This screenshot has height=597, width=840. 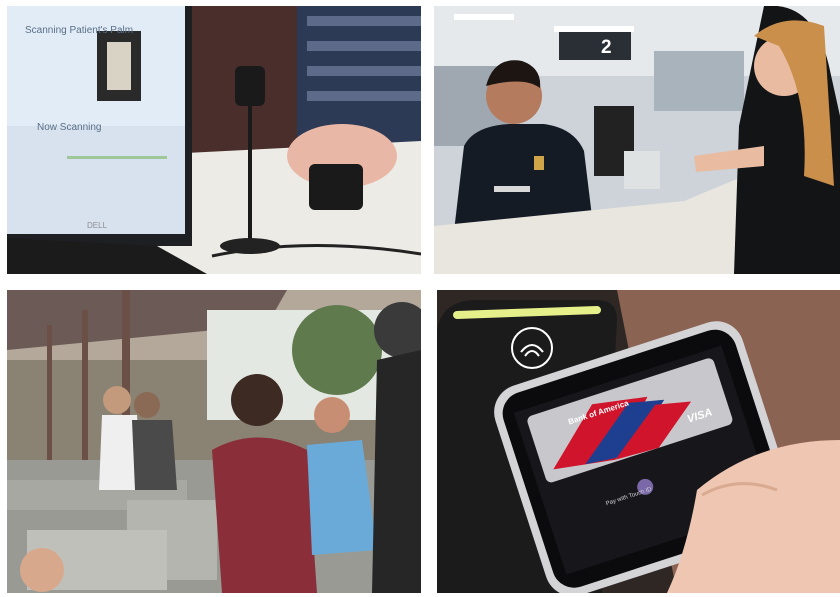 I want to click on screen-title-text: Scanning Patient's Palm, so click(x=79, y=30).